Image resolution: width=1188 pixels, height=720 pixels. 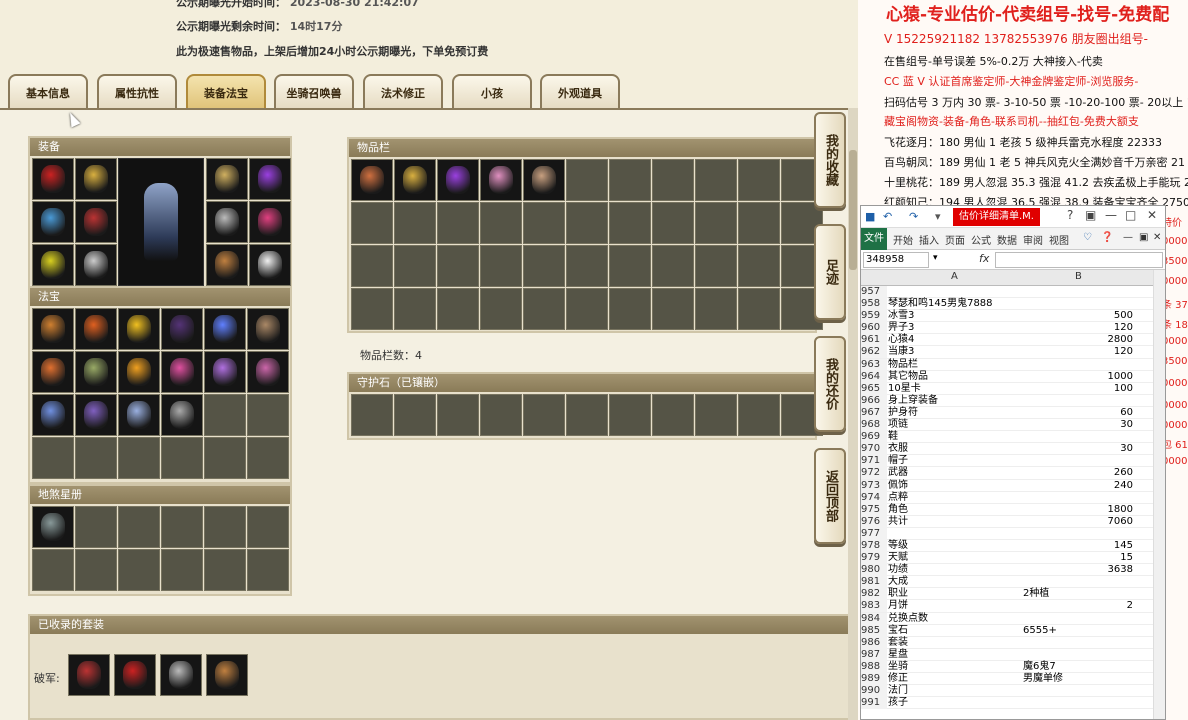 I want to click on cell-a: 功绩, so click(x=898, y=570).